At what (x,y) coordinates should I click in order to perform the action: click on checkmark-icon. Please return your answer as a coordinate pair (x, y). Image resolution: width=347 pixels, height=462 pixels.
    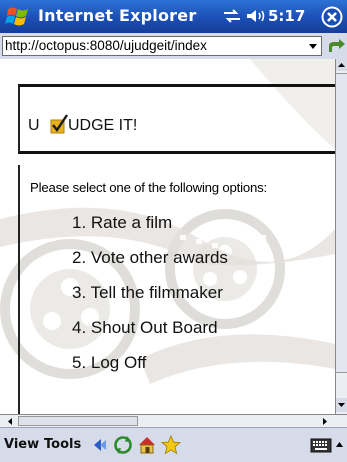
    Looking at the image, I should click on (59, 124).